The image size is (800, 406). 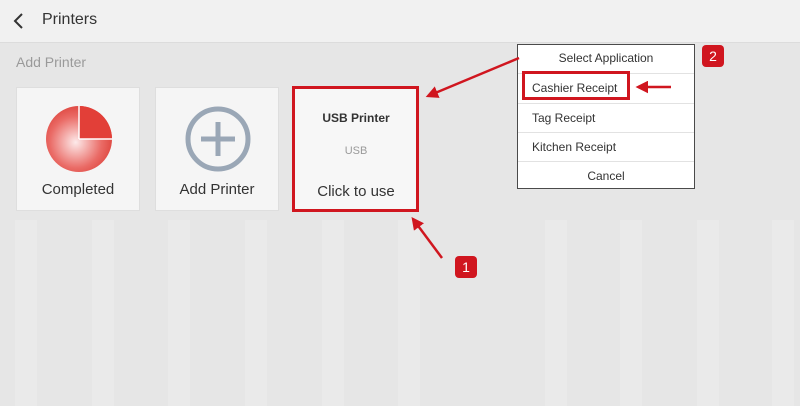 I want to click on page-title: Printers, so click(x=70, y=19).